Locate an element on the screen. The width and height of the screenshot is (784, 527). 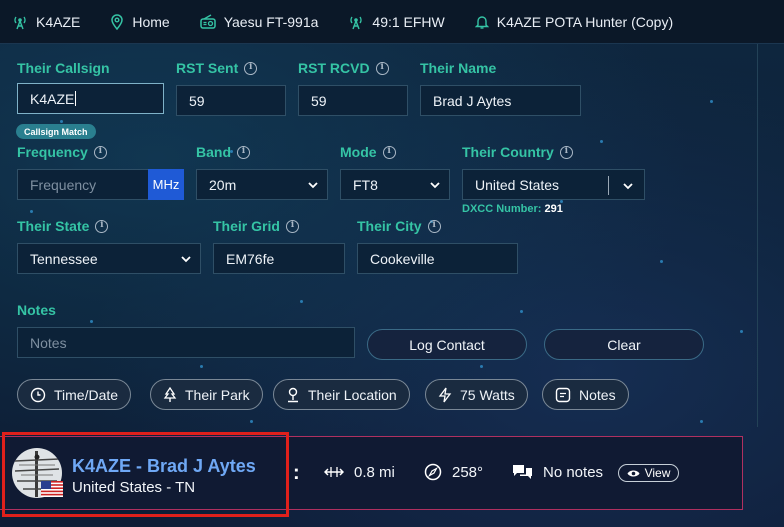
station-radio-label: Yaesu FT-991a is located at coordinates (271, 21).